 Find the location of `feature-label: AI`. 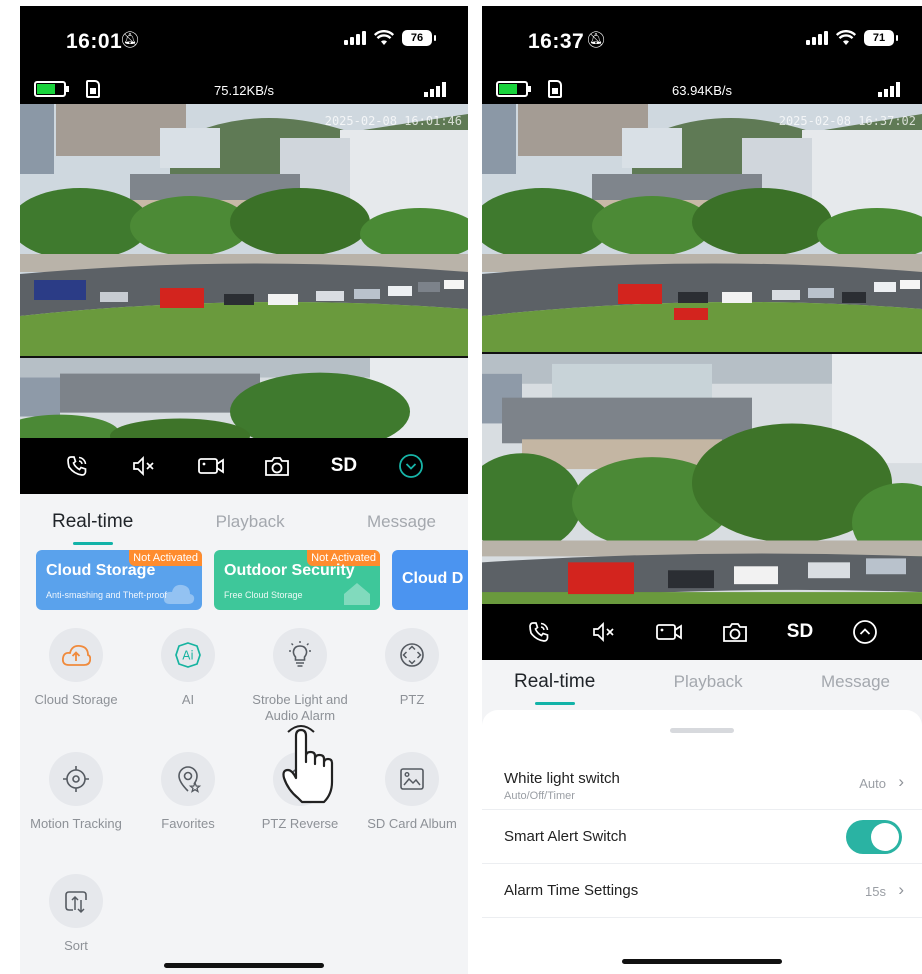

feature-label: AI is located at coordinates (188, 699).